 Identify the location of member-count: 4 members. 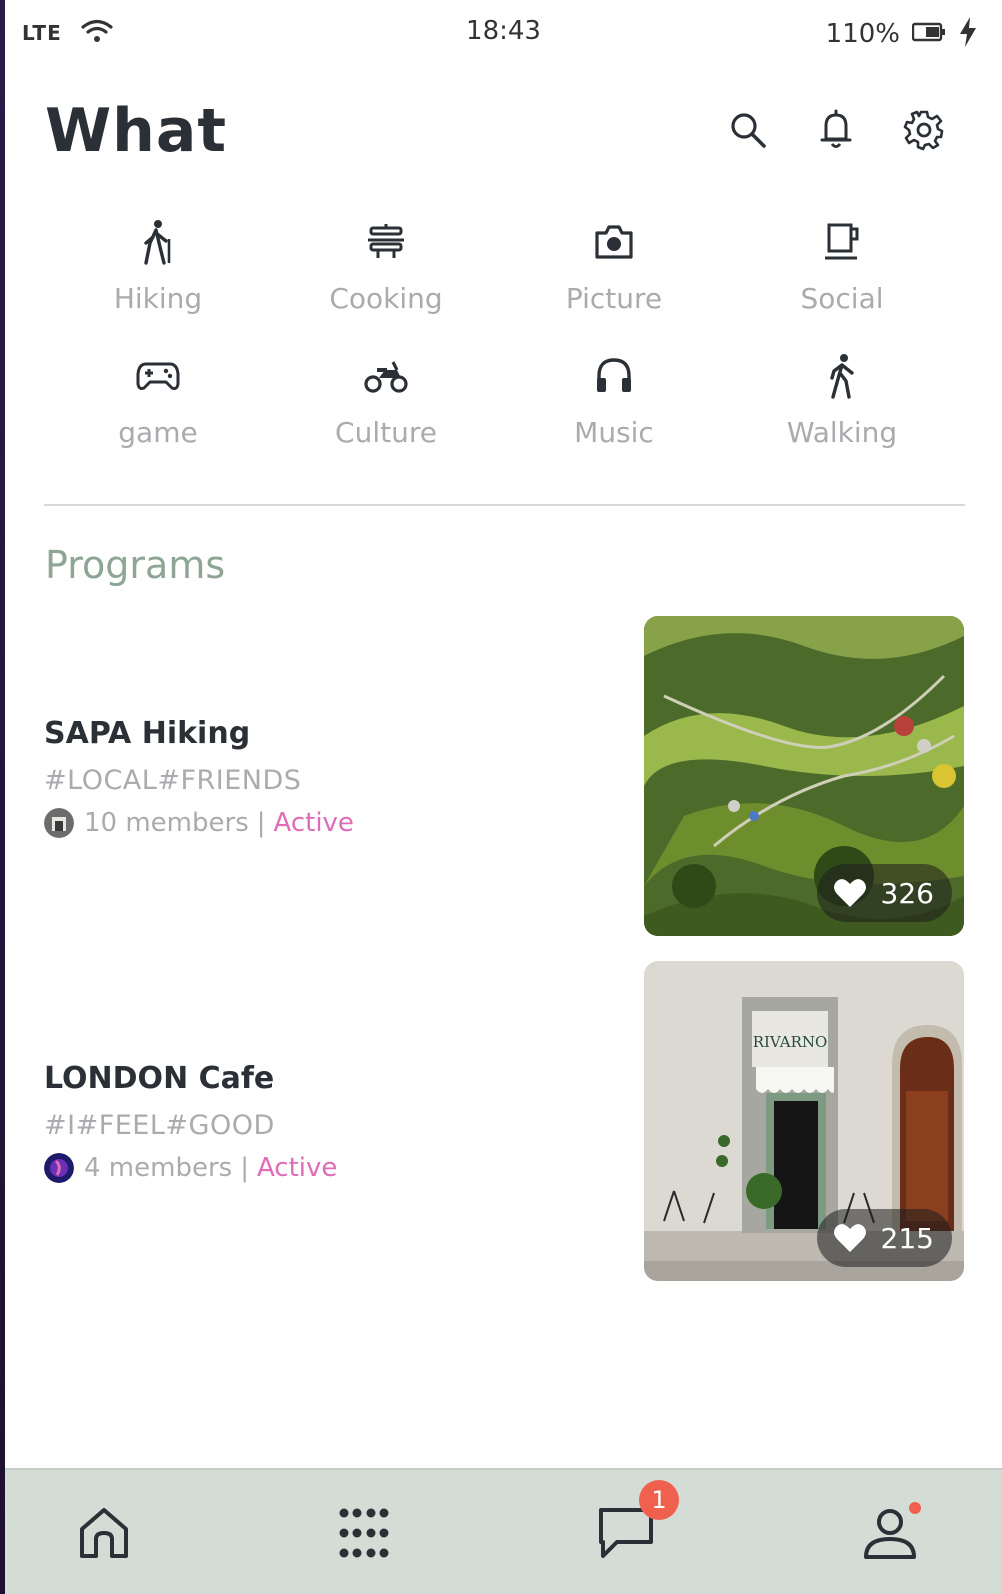
(158, 1168).